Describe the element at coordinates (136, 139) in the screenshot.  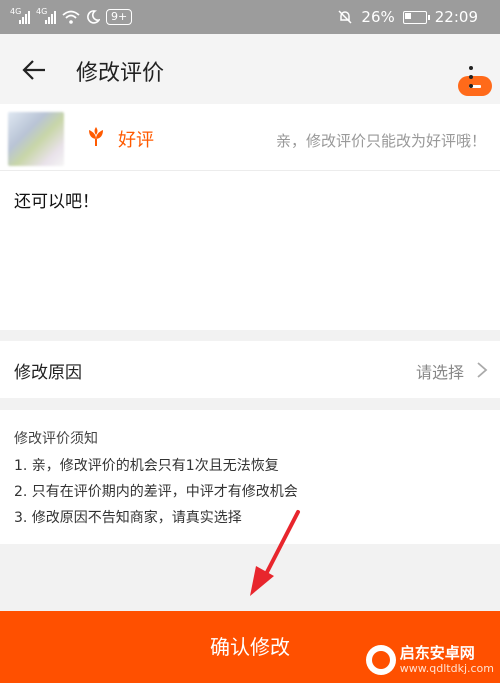
I see `rating-good-label: 好评` at that location.